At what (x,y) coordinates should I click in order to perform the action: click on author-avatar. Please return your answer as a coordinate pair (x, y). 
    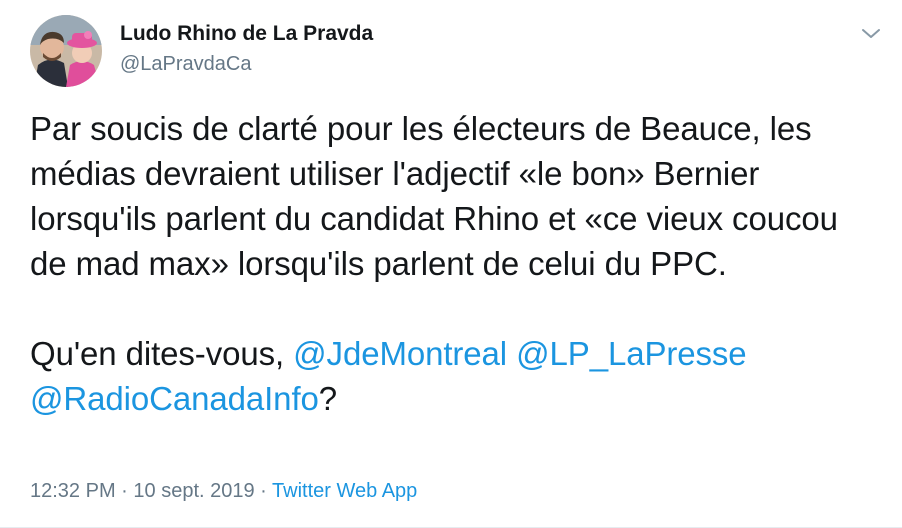
    Looking at the image, I should click on (66, 51).